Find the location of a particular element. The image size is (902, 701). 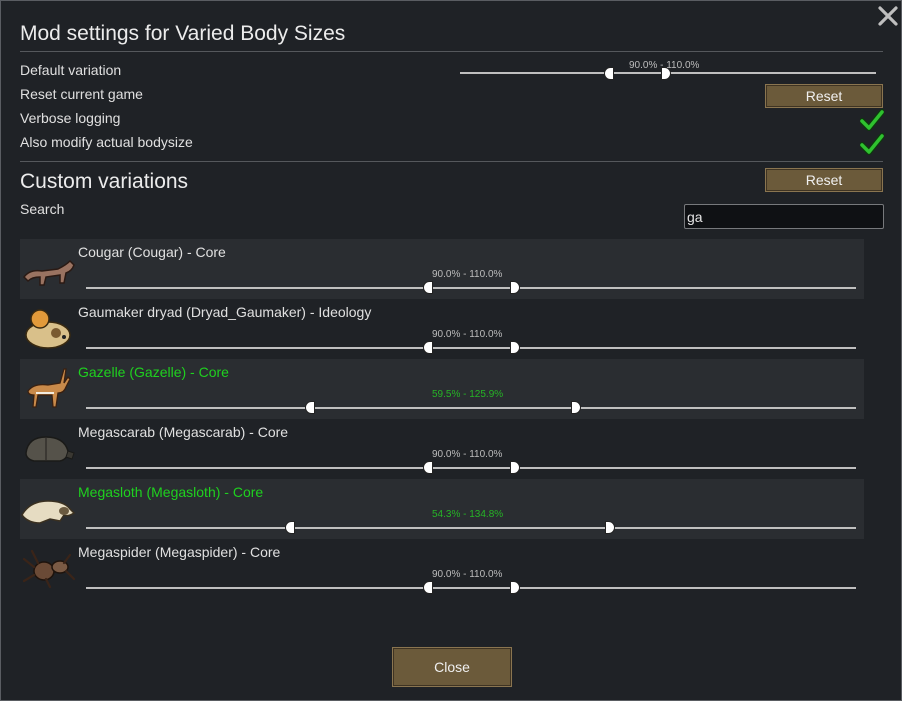

custom-variations-title: Custom variations is located at coordinates (104, 181).